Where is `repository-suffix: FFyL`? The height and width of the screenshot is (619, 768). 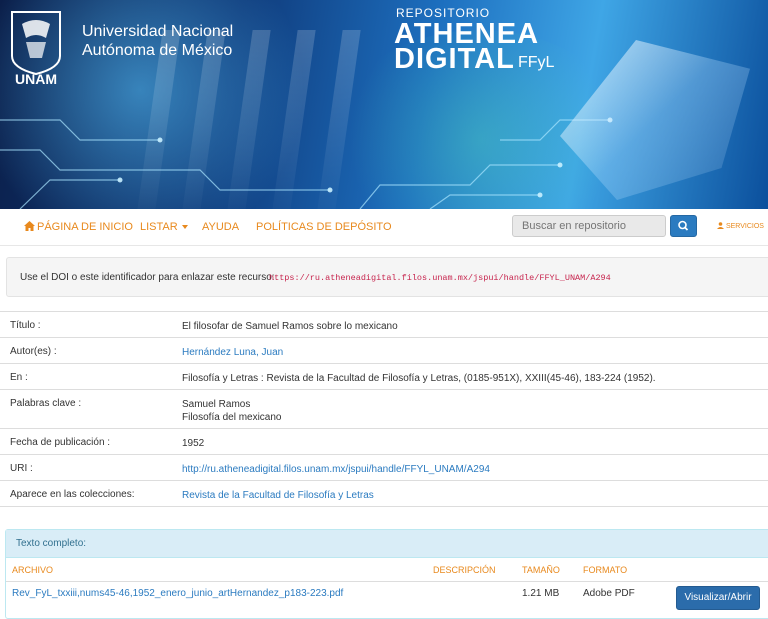 repository-suffix: FFyL is located at coordinates (536, 62).